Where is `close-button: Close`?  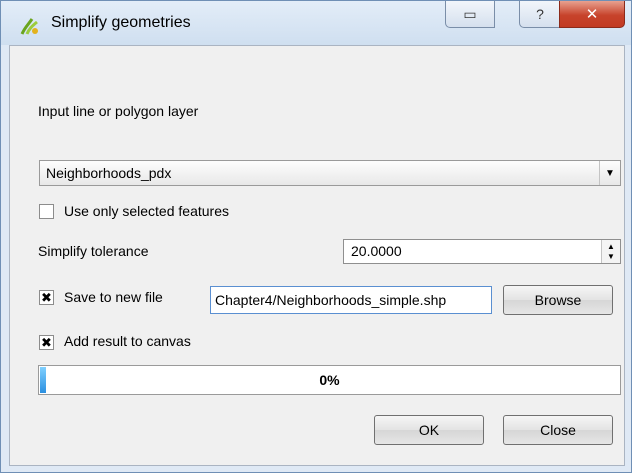
close-button: Close is located at coordinates (558, 430).